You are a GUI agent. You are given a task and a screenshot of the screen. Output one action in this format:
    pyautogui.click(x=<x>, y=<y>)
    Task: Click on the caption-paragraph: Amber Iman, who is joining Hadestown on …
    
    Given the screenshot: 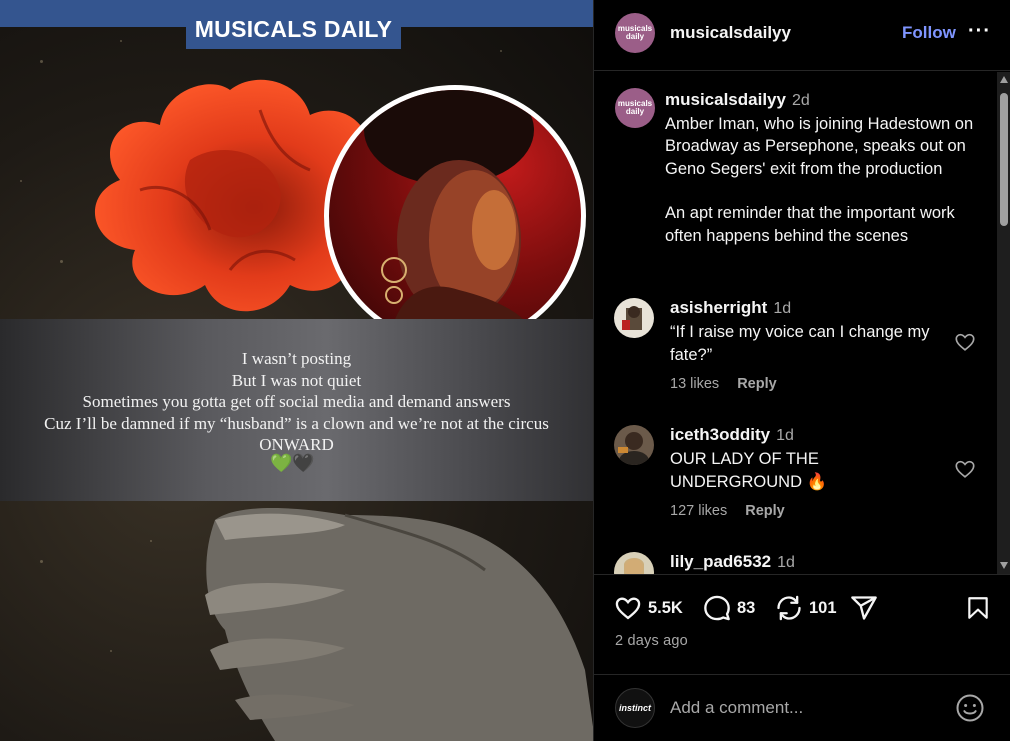 What is the action you would take?
    pyautogui.click(x=819, y=146)
    